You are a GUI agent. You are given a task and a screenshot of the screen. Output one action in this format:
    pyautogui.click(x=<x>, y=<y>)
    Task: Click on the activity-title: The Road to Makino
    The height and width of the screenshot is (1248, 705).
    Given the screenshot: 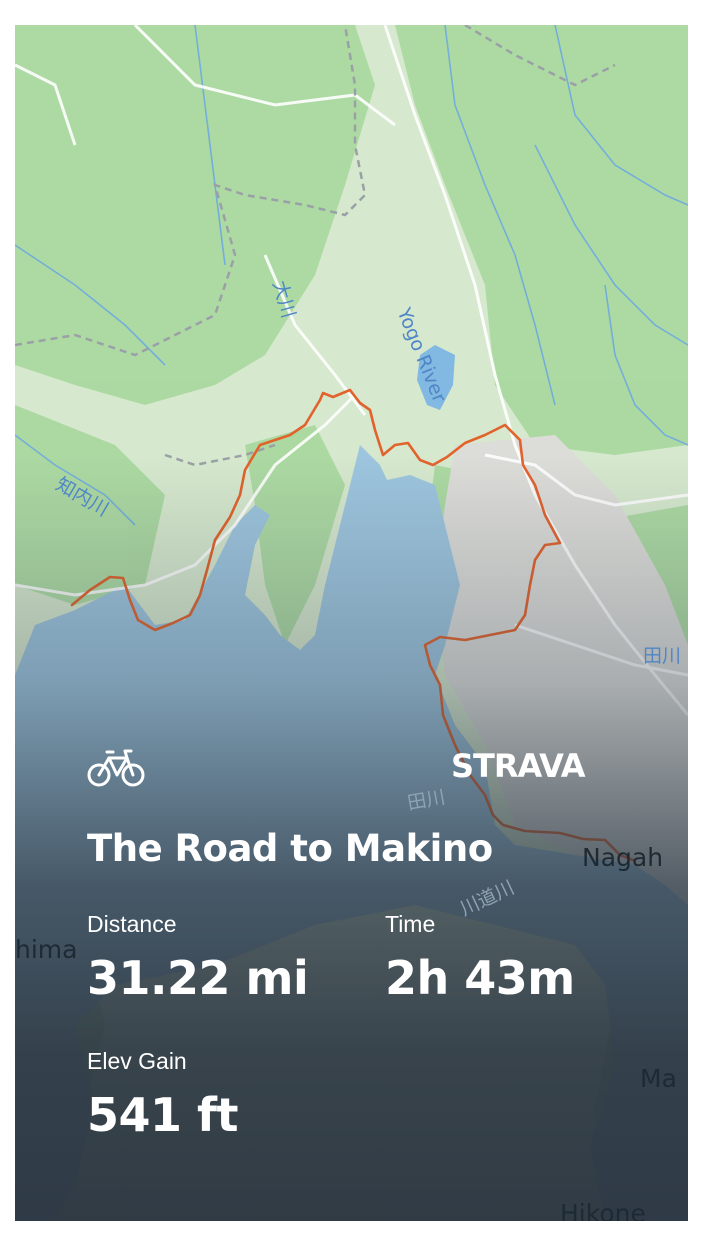 What is the action you would take?
    pyautogui.click(x=290, y=848)
    